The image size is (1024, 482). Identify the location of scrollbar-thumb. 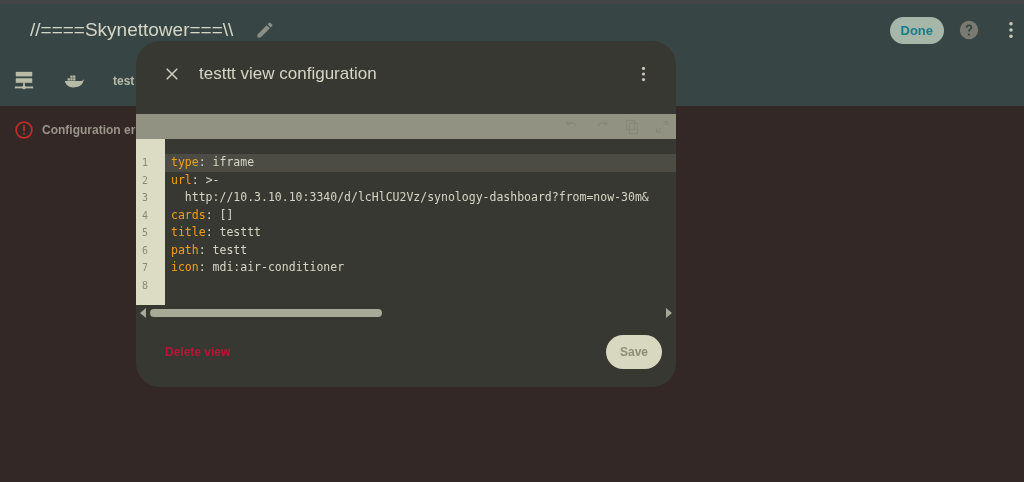
(266, 313).